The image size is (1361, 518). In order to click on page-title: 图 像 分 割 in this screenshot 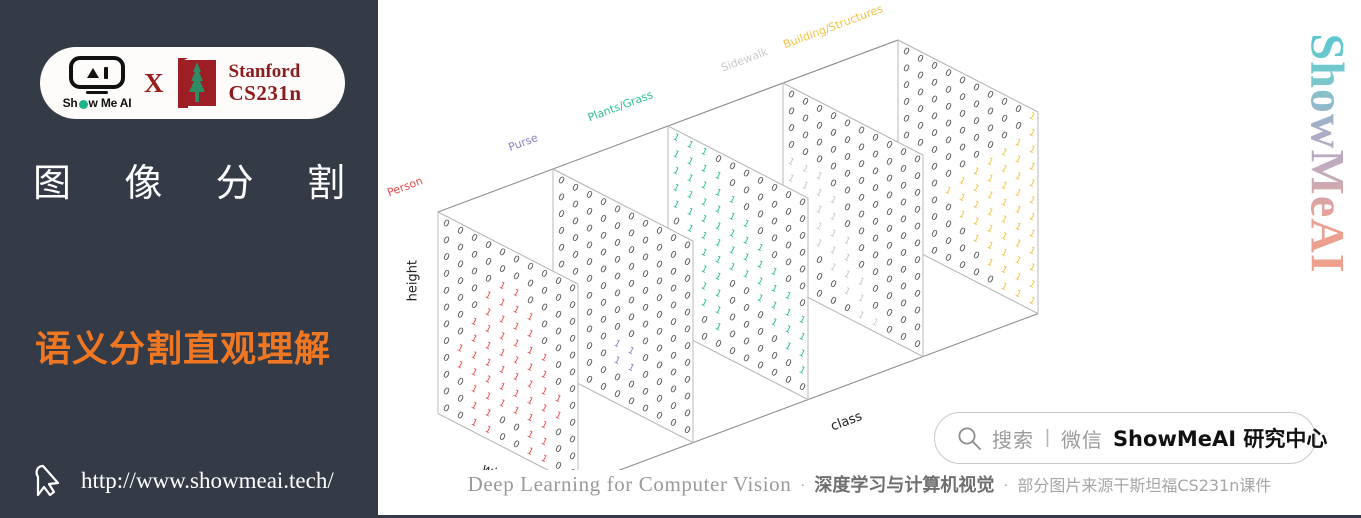, I will do `click(189, 179)`.